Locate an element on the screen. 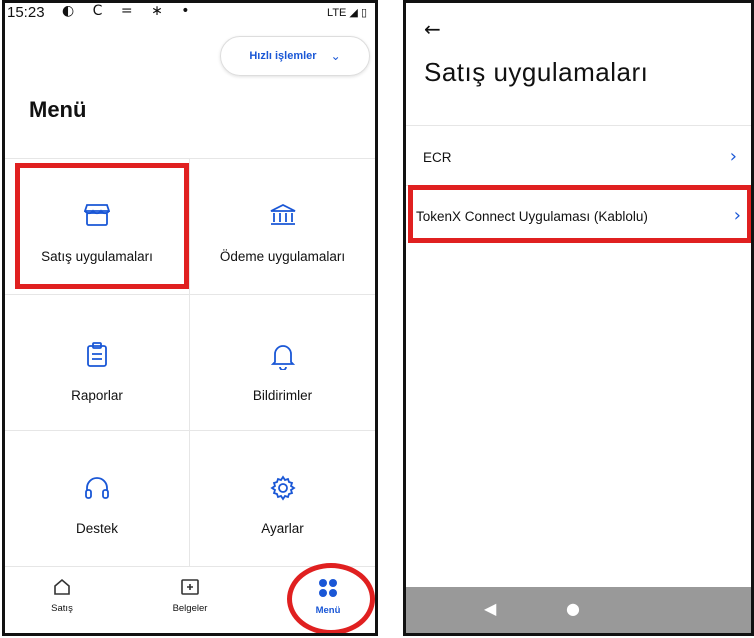  list-item-tokenx-connect: TokenX Connect Uygulaması (Kablolu) › is located at coordinates (578, 218).